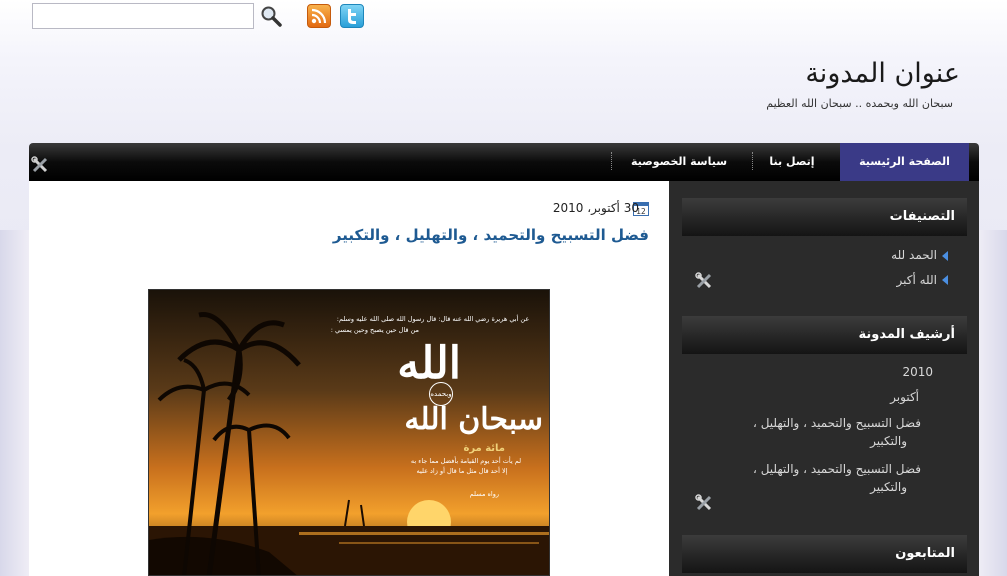 This screenshot has width=1007, height=576. Describe the element at coordinates (473, 419) in the screenshot. I see `poster-subhanallah: سبحان الله` at that location.